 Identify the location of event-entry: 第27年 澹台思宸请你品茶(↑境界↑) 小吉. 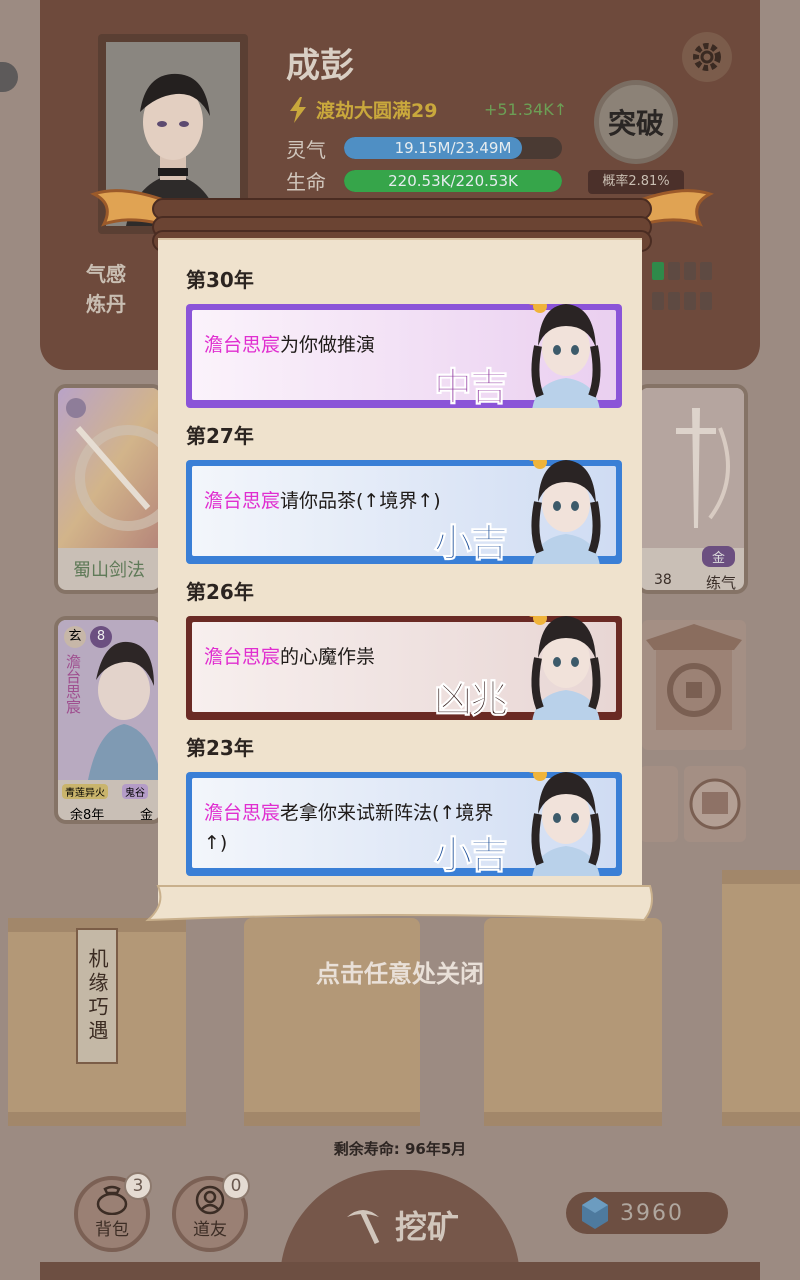
(404, 491).